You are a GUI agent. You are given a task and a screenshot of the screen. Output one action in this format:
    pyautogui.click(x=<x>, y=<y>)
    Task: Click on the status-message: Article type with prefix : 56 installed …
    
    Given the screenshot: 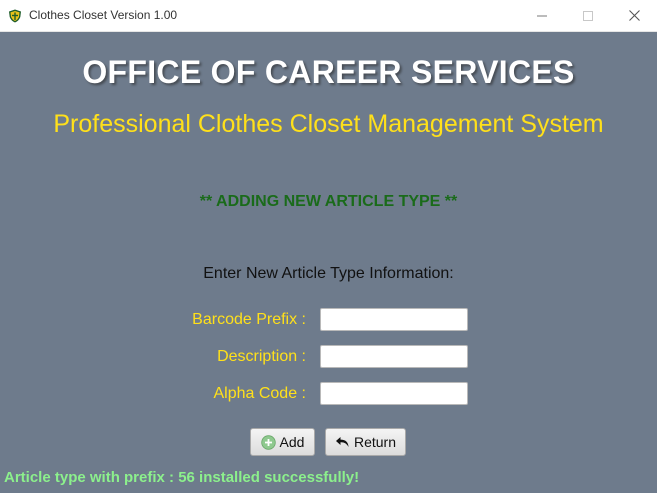 What is the action you would take?
    pyautogui.click(x=182, y=477)
    